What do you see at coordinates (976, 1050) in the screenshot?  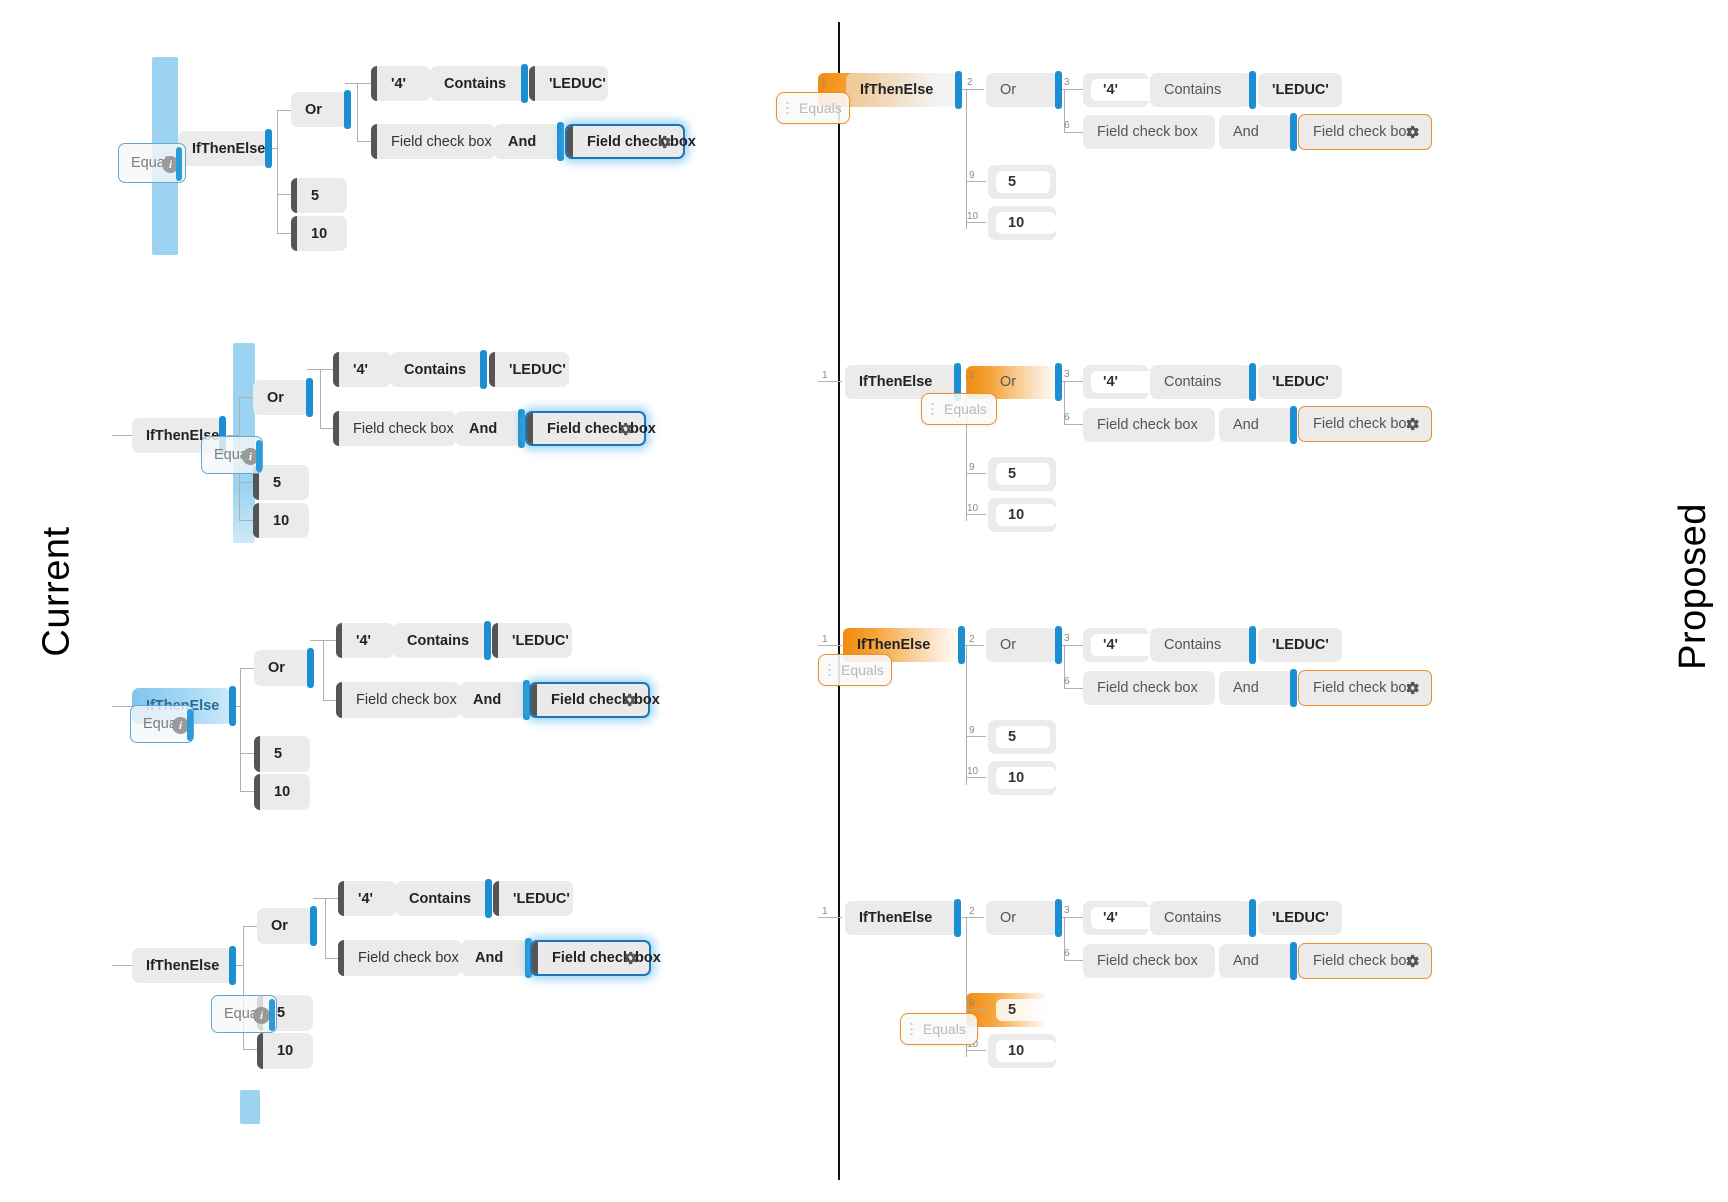 I see `connector` at bounding box center [976, 1050].